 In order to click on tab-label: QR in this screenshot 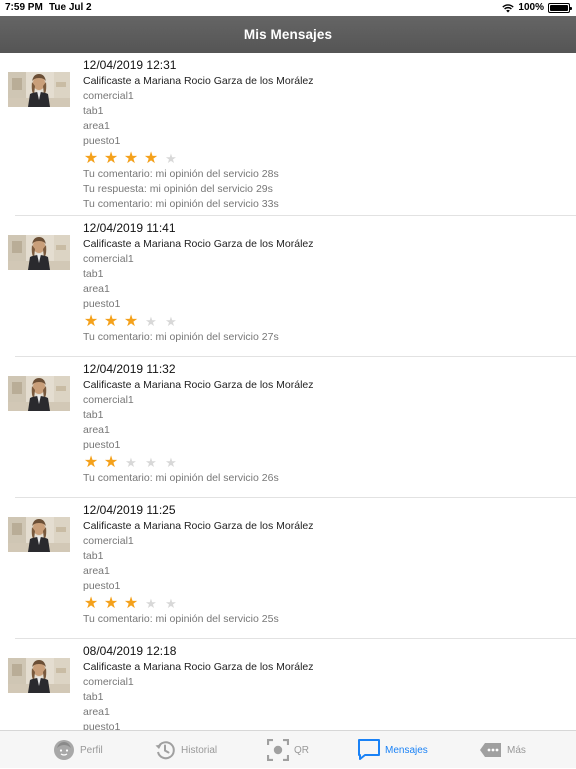, I will do `click(301, 750)`.